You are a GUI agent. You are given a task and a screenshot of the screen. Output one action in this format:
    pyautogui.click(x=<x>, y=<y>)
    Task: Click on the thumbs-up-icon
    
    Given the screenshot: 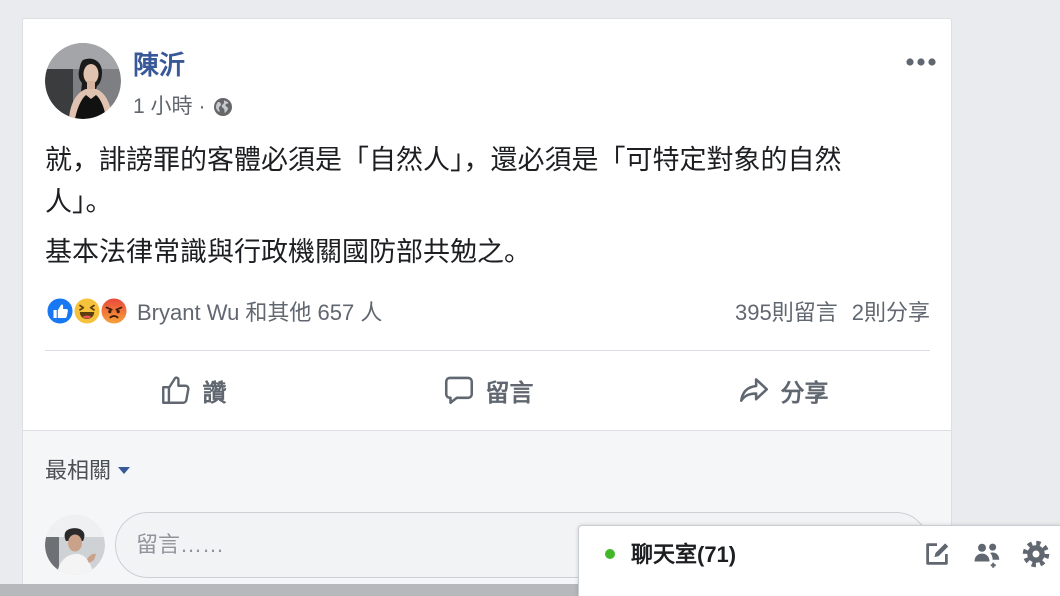 What is the action you would take?
    pyautogui.click(x=176, y=390)
    